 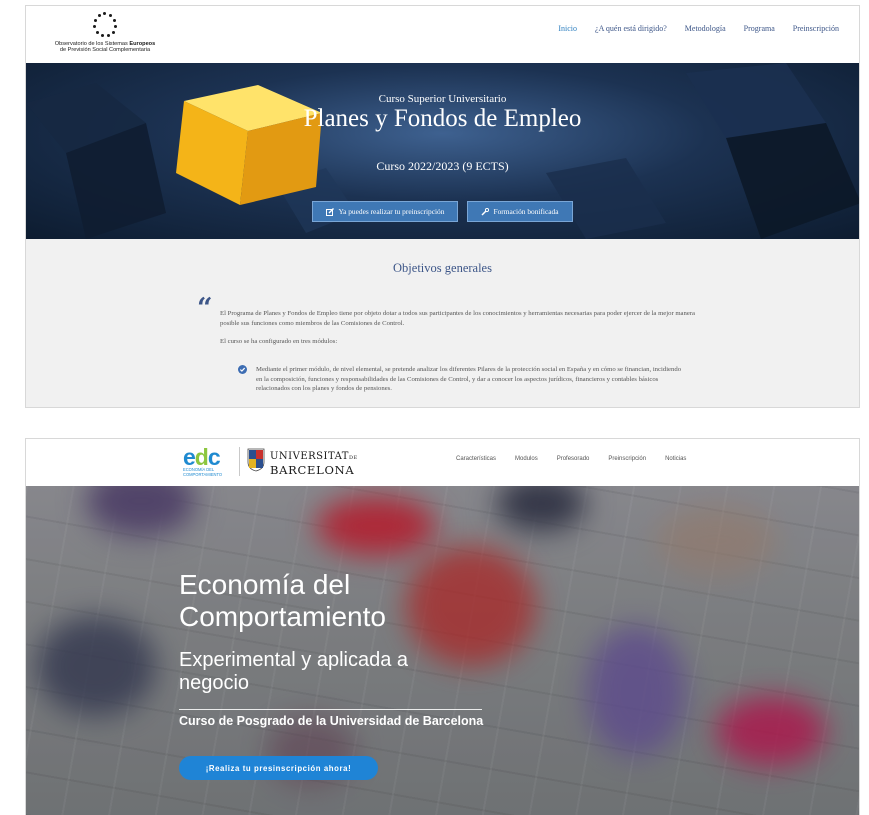 What do you see at coordinates (330, 709) in the screenshot?
I see `hero-divider` at bounding box center [330, 709].